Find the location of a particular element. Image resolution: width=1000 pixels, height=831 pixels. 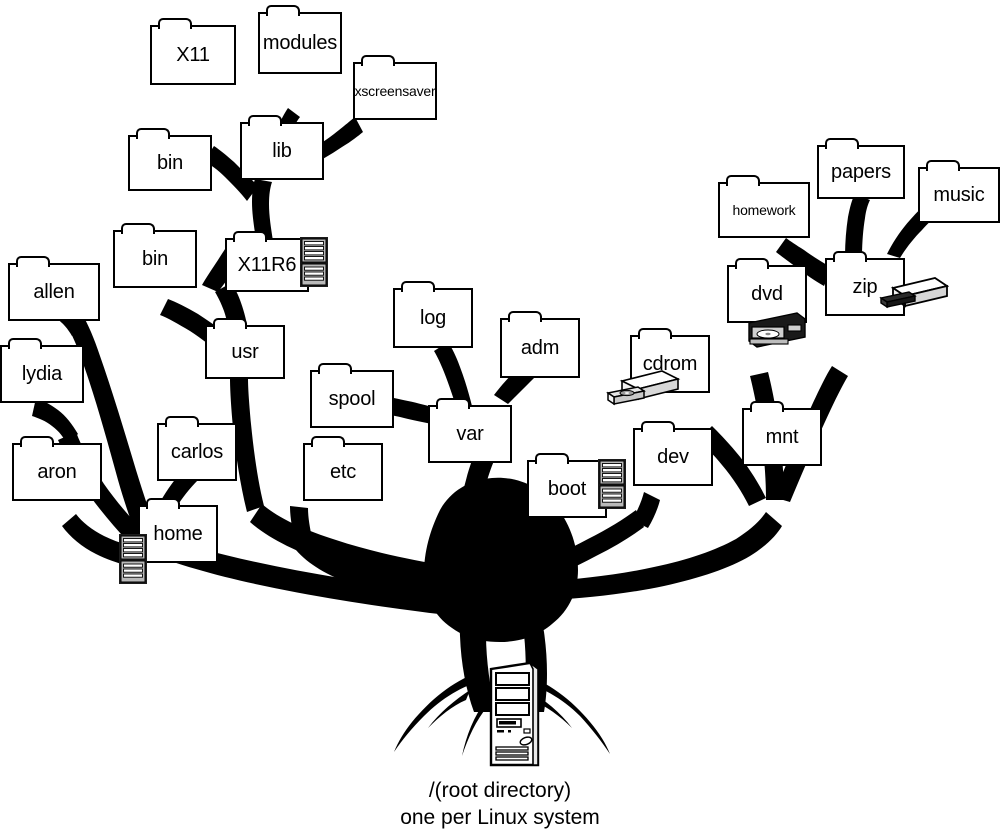

folder-x11r6: X11R6 is located at coordinates (276, 261).